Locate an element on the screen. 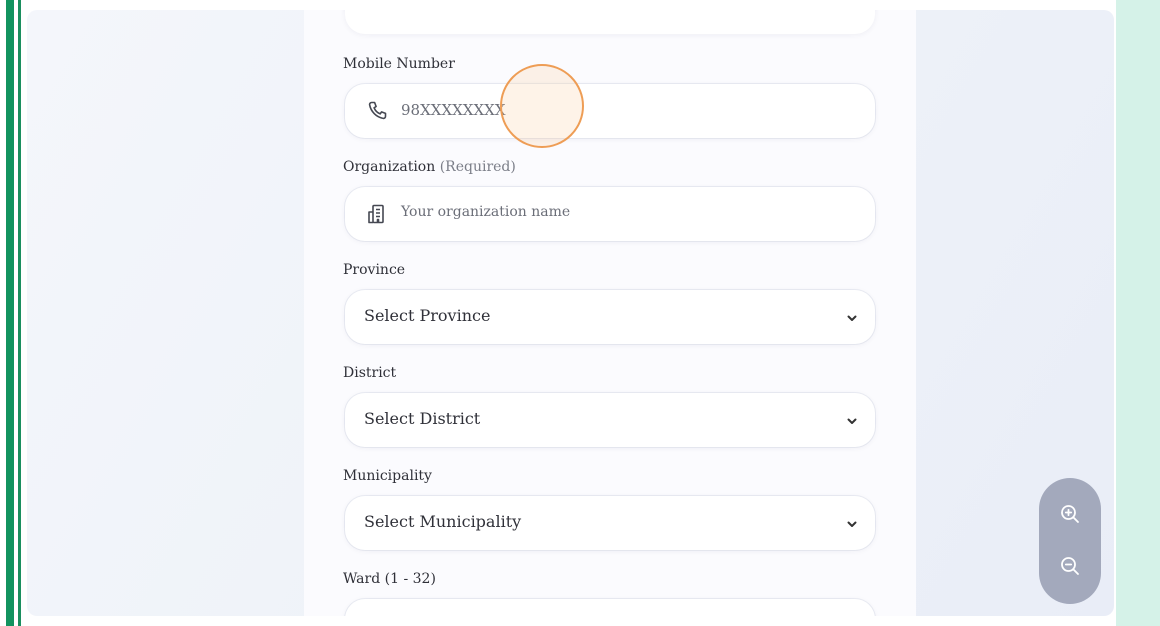 The width and height of the screenshot is (1160, 626). building-icon is located at coordinates (377, 214).